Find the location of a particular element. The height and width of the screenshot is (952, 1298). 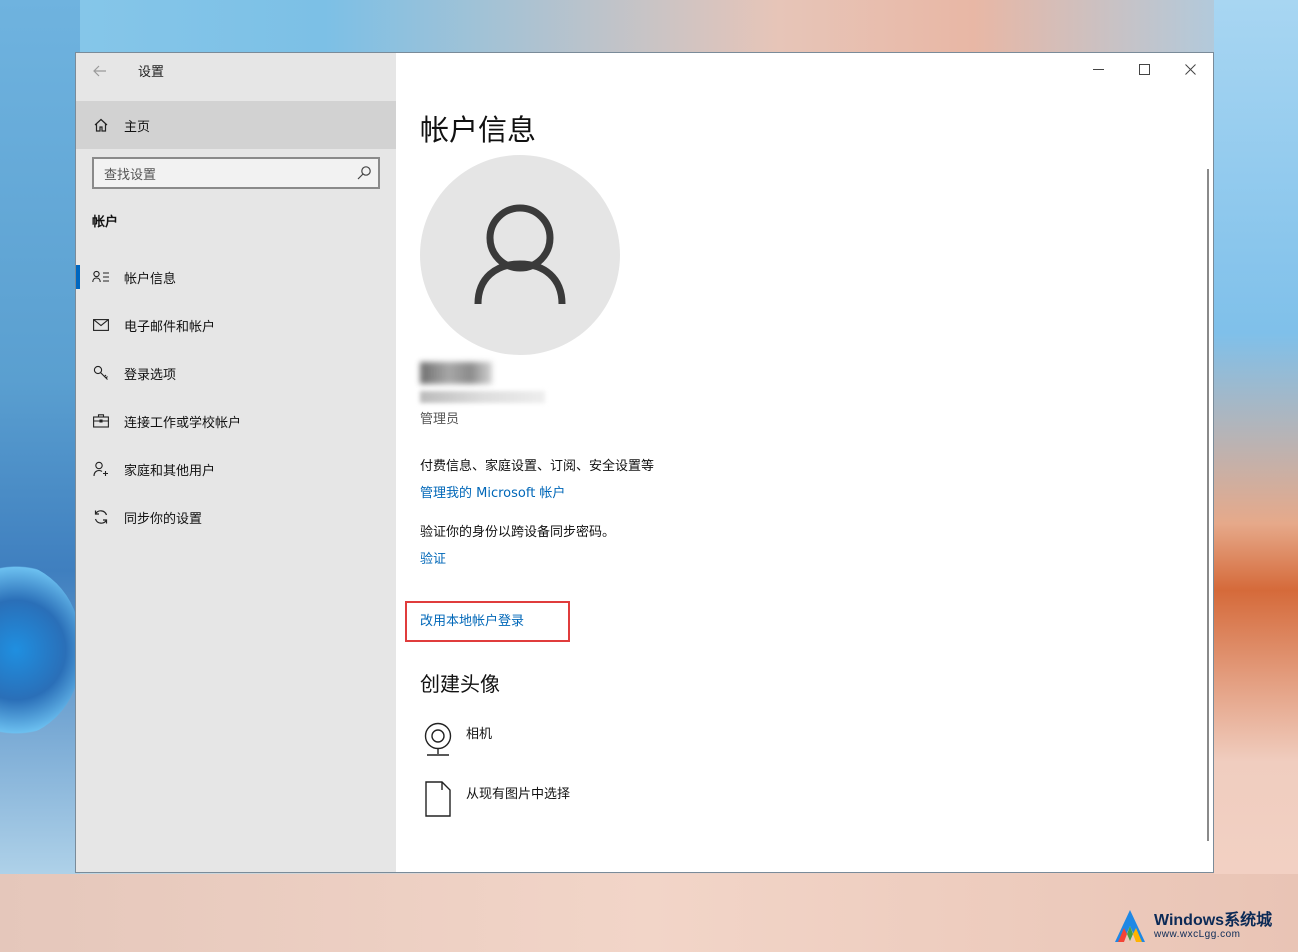

sidebar-item-work-school: 连接工作或学校帐户 is located at coordinates (236, 421).